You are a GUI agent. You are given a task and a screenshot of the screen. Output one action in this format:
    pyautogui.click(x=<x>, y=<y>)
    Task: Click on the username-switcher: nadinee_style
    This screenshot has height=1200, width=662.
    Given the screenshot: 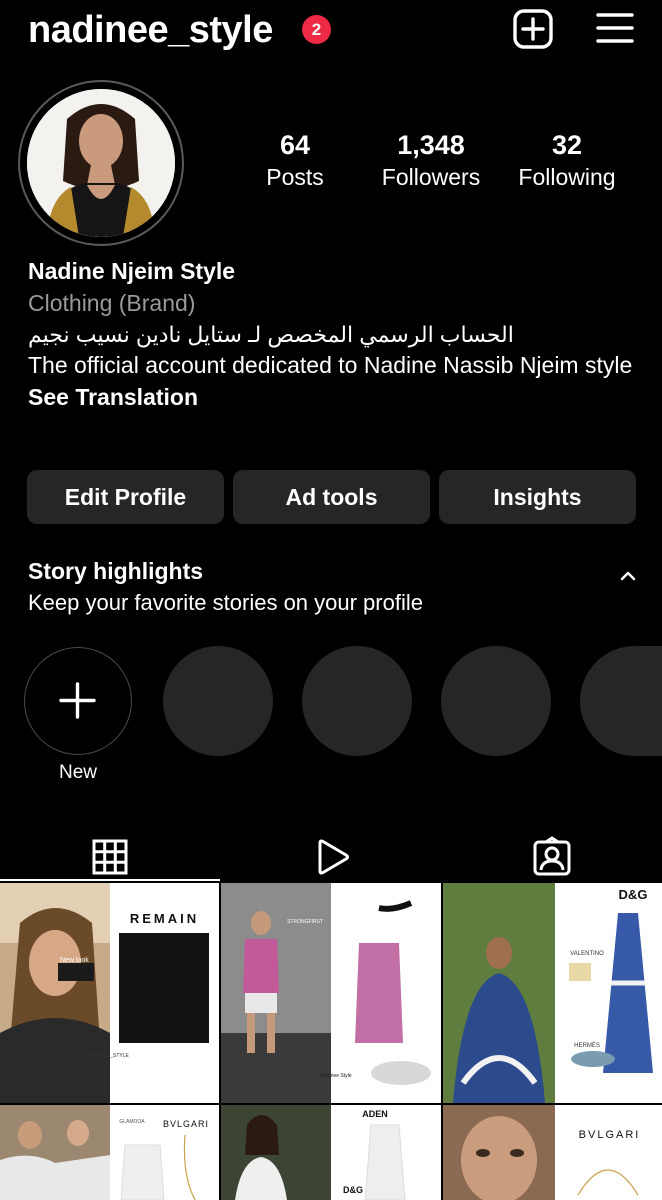 What is the action you would take?
    pyautogui.click(x=150, y=30)
    